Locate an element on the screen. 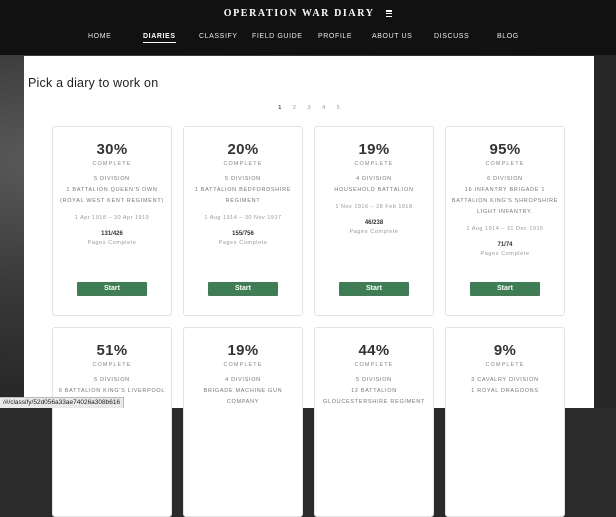 Image resolution: width=616 pixels, height=517 pixels. pagination: 1 2 3 4 5 is located at coordinates (309, 108).